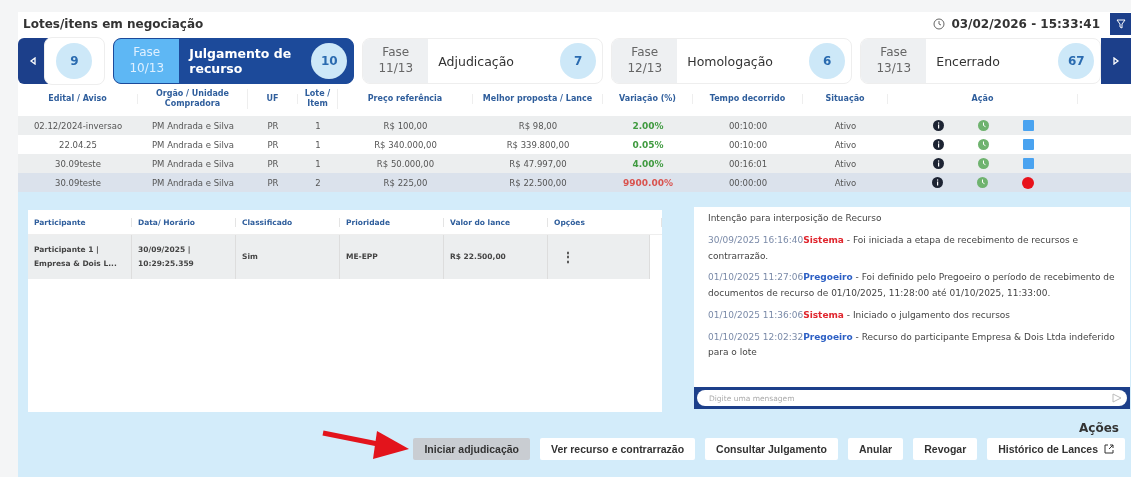  I want to click on phase-card: Fase 11/13 Adjudicação 7, so click(483, 61).